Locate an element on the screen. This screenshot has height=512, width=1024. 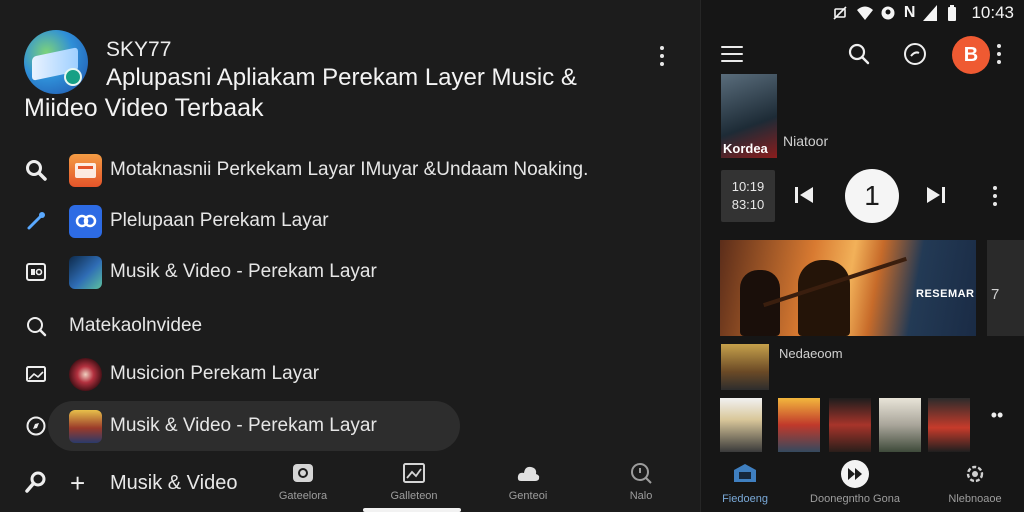
featured-banner: RESEMAR is located at coordinates (848, 288).